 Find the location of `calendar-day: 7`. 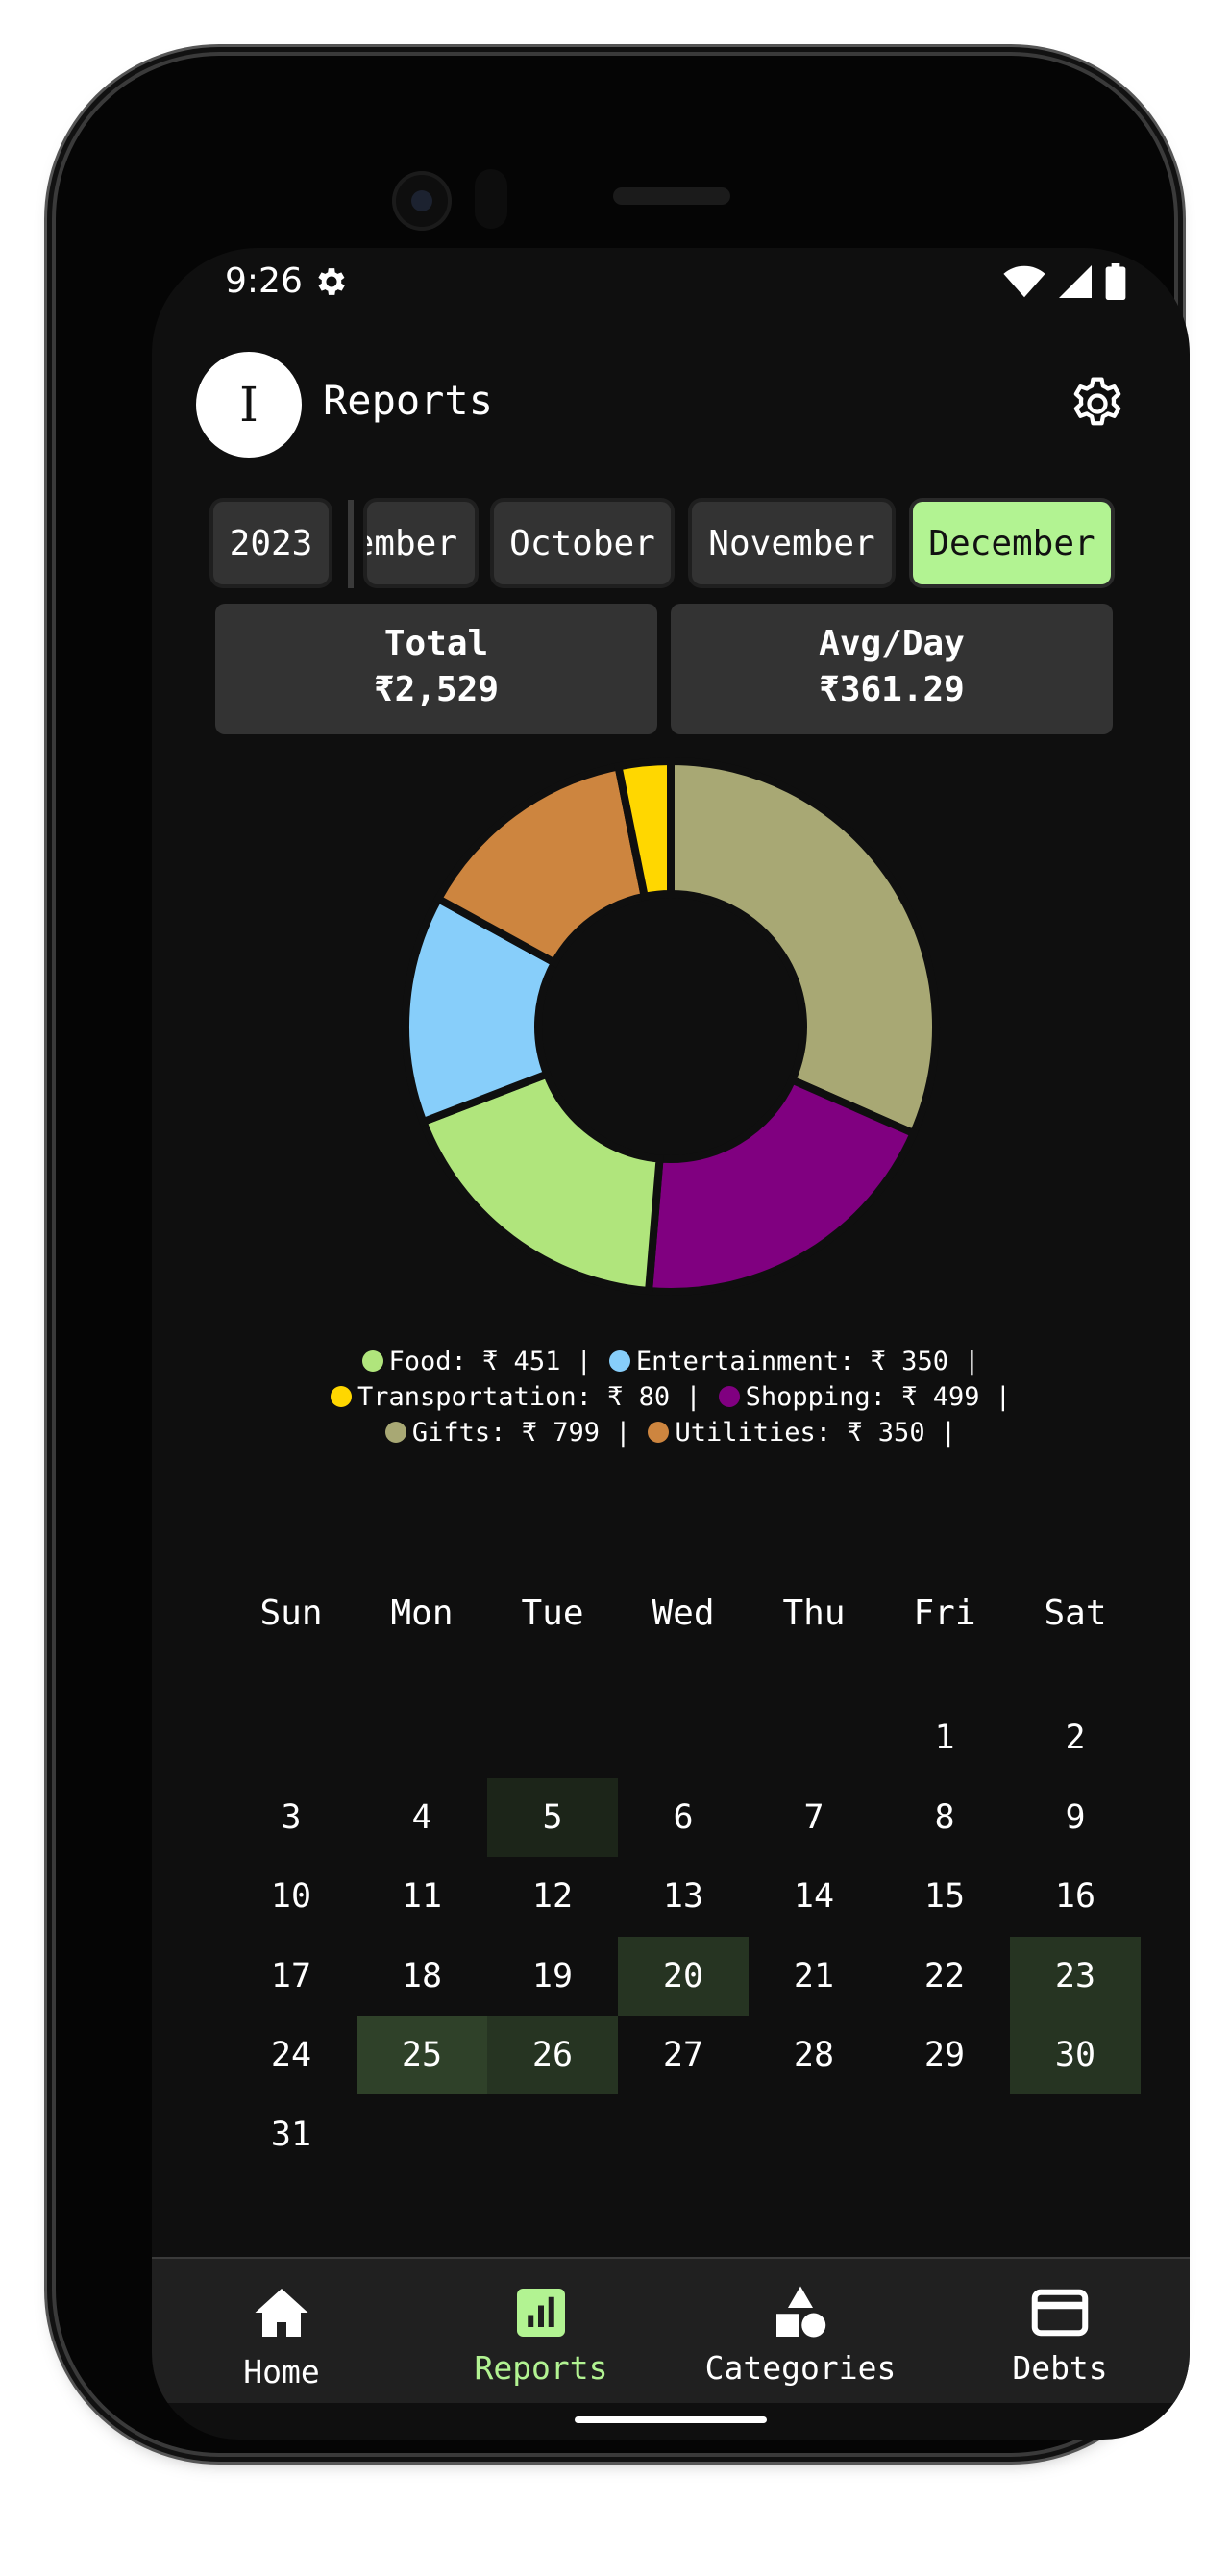

calendar-day: 7 is located at coordinates (814, 1817).